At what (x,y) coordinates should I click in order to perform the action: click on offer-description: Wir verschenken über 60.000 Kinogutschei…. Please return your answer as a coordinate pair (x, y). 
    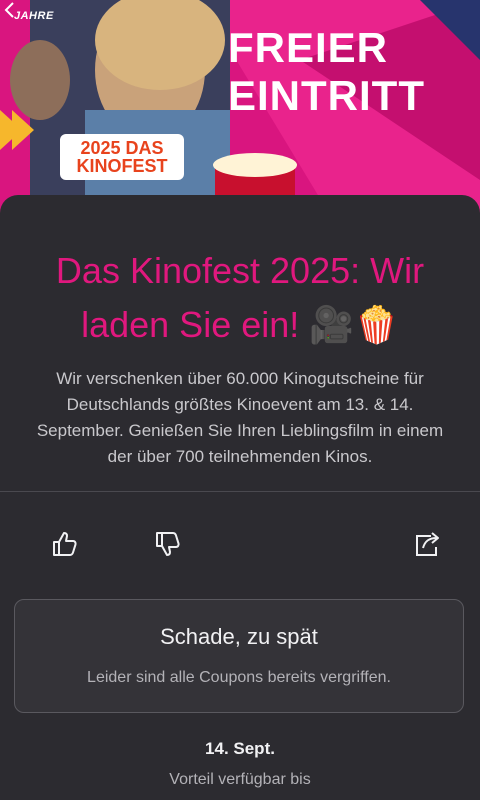
    Looking at the image, I should click on (240, 417).